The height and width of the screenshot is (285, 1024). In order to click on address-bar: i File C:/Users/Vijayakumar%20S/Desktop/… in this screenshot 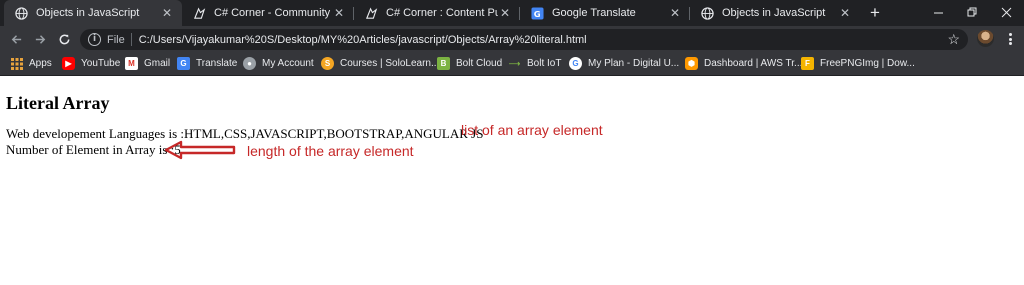, I will do `click(524, 39)`.